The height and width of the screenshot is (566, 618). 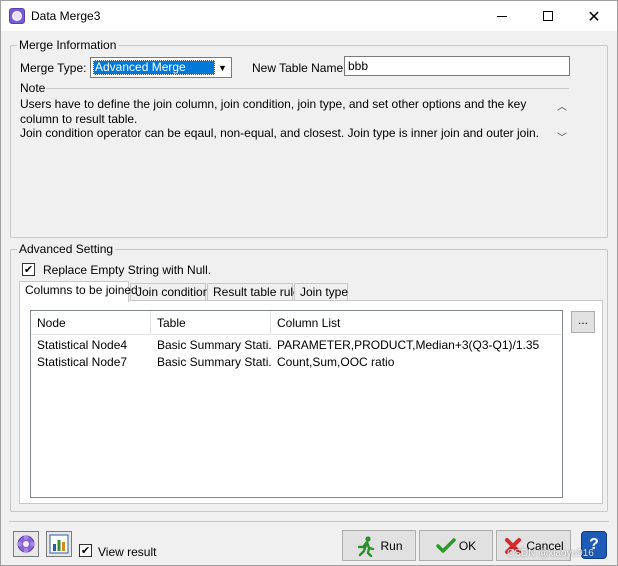 What do you see at coordinates (68, 45) in the screenshot?
I see `merge-information-legend: Merge Information` at bounding box center [68, 45].